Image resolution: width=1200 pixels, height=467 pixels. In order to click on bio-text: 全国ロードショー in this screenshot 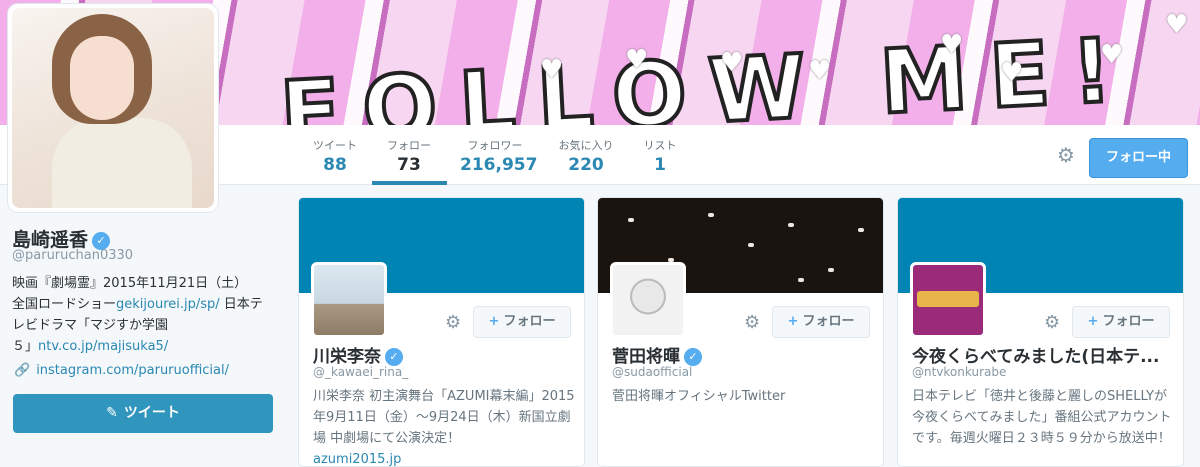, I will do `click(64, 304)`.